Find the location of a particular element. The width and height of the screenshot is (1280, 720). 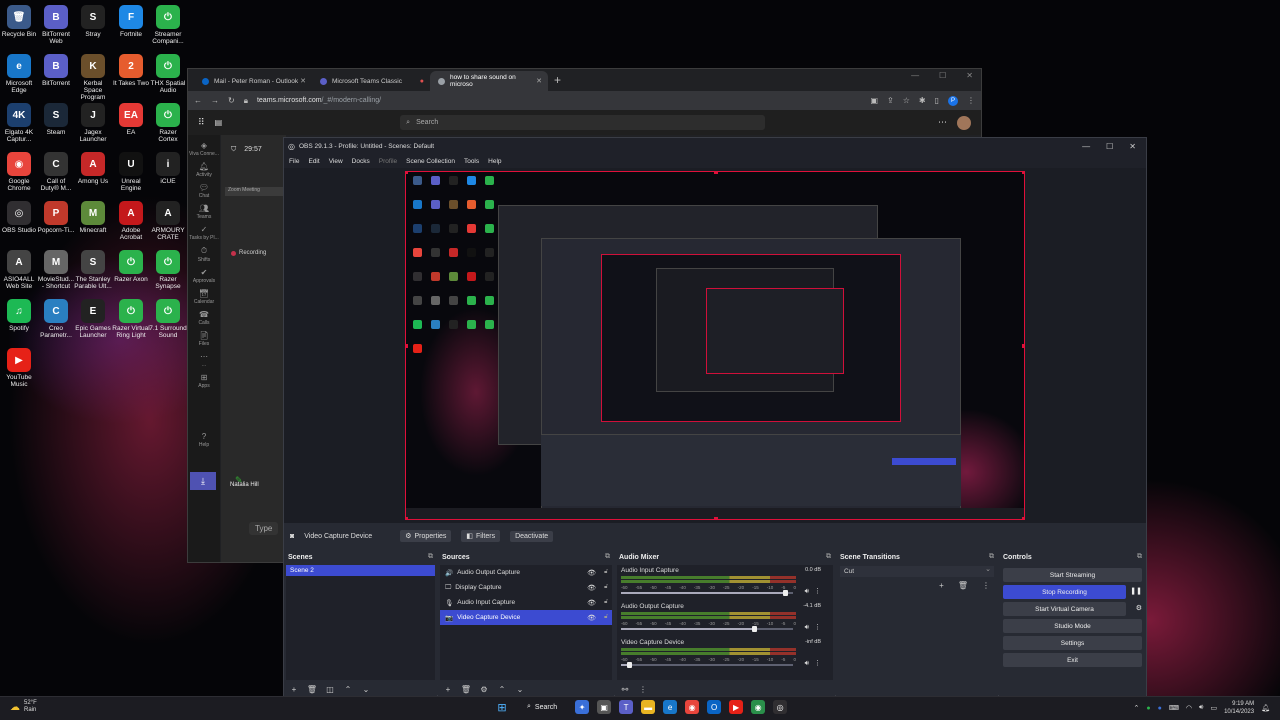

deactivate-button: Deactivate is located at coordinates (532, 536).